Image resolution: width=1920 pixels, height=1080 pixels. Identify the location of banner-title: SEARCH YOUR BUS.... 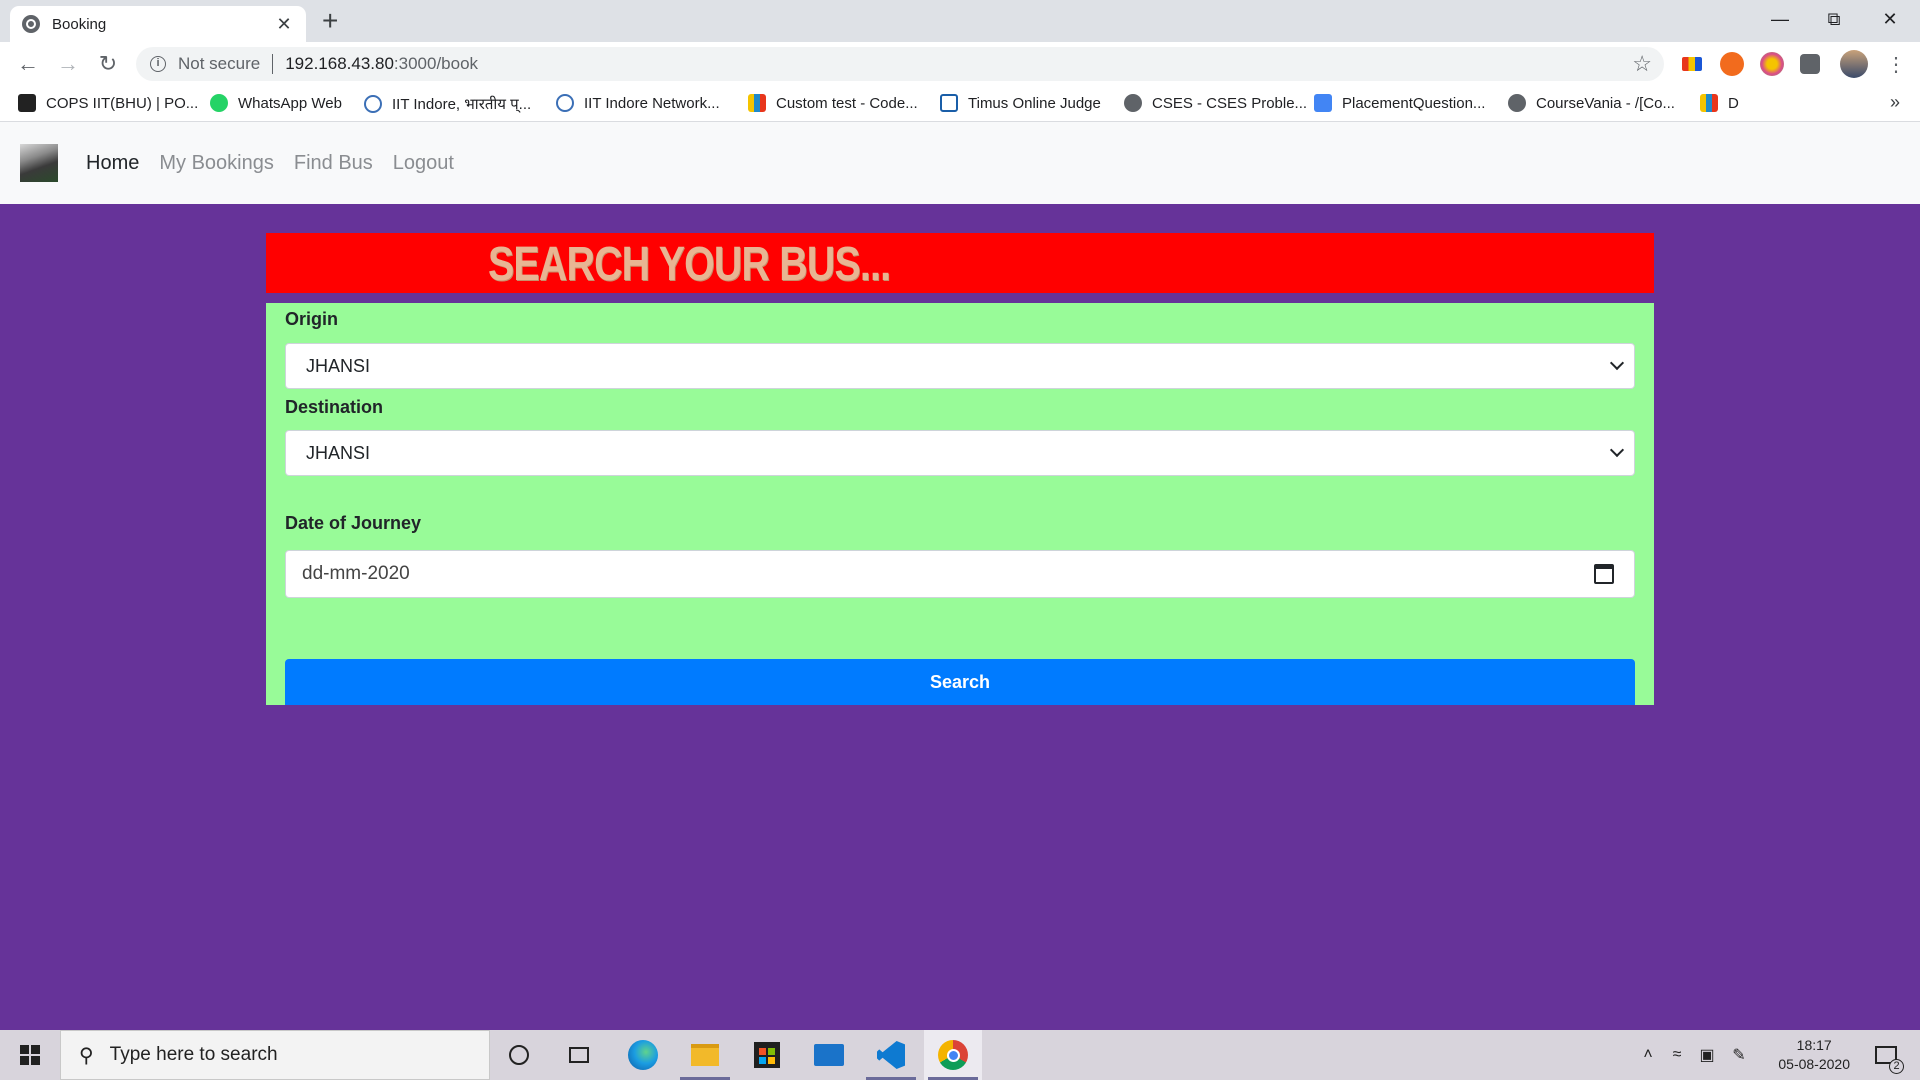
(689, 264).